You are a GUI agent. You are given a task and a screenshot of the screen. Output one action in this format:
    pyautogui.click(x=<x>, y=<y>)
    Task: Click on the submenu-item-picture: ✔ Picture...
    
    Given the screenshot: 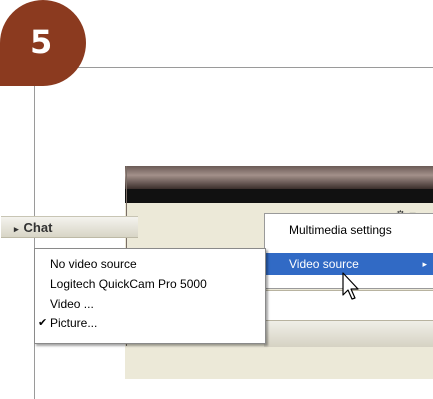 What is the action you would take?
    pyautogui.click(x=150, y=323)
    